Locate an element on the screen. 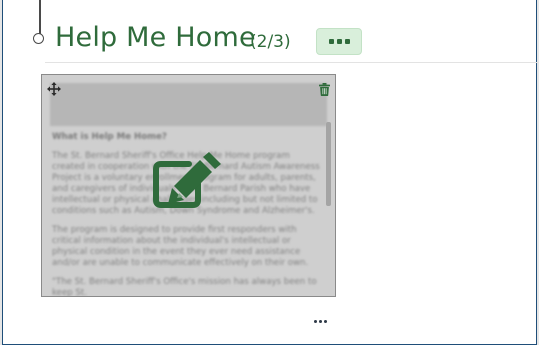 The height and width of the screenshot is (345, 539). add-block-more-button is located at coordinates (320, 321).